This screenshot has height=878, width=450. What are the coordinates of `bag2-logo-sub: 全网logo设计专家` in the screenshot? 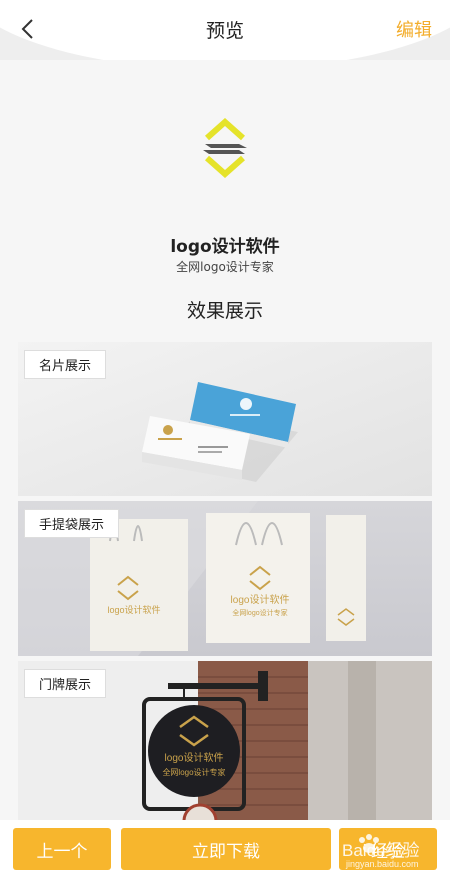 It's located at (259, 612).